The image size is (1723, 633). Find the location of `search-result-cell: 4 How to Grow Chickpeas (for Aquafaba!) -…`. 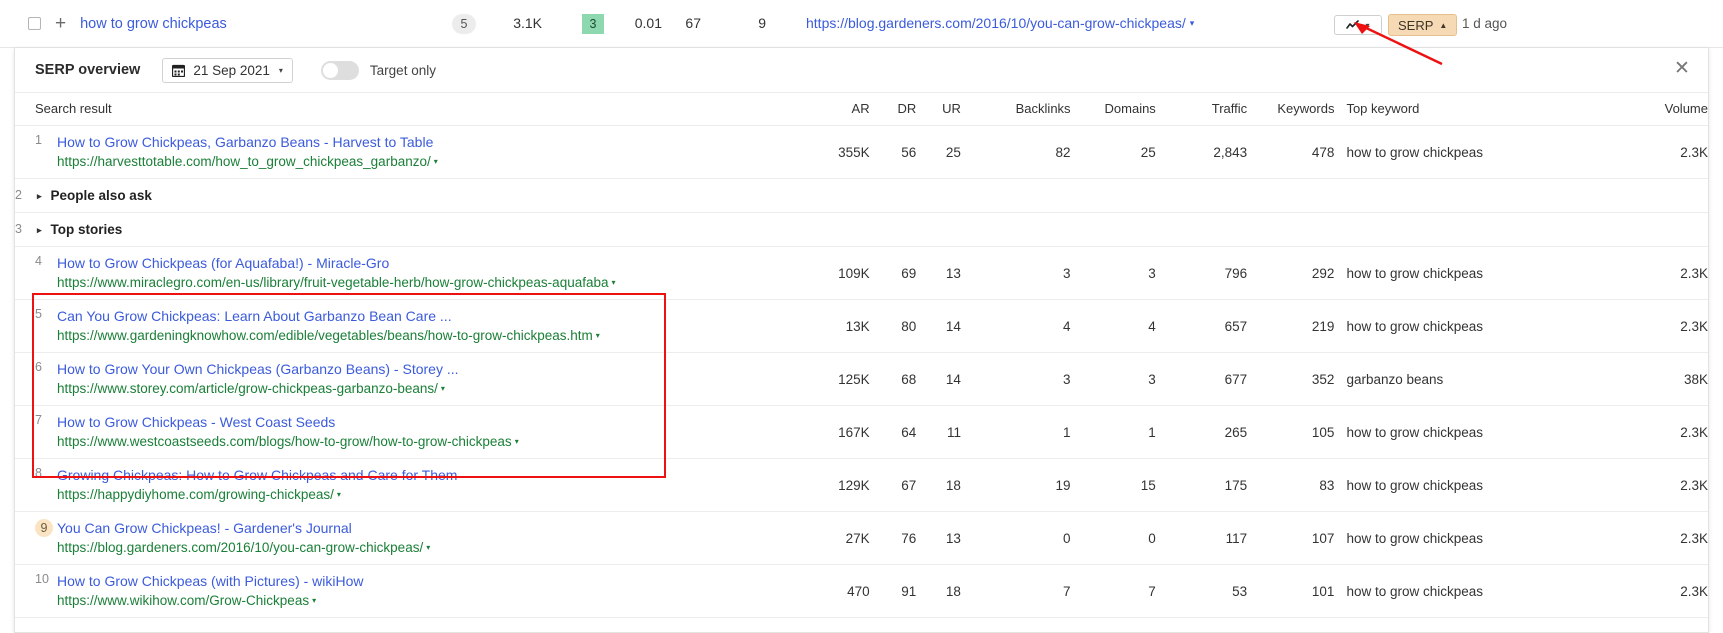

search-result-cell: 4 How to Grow Chickpeas (for Aquafaba!) -… is located at coordinates (406, 273).